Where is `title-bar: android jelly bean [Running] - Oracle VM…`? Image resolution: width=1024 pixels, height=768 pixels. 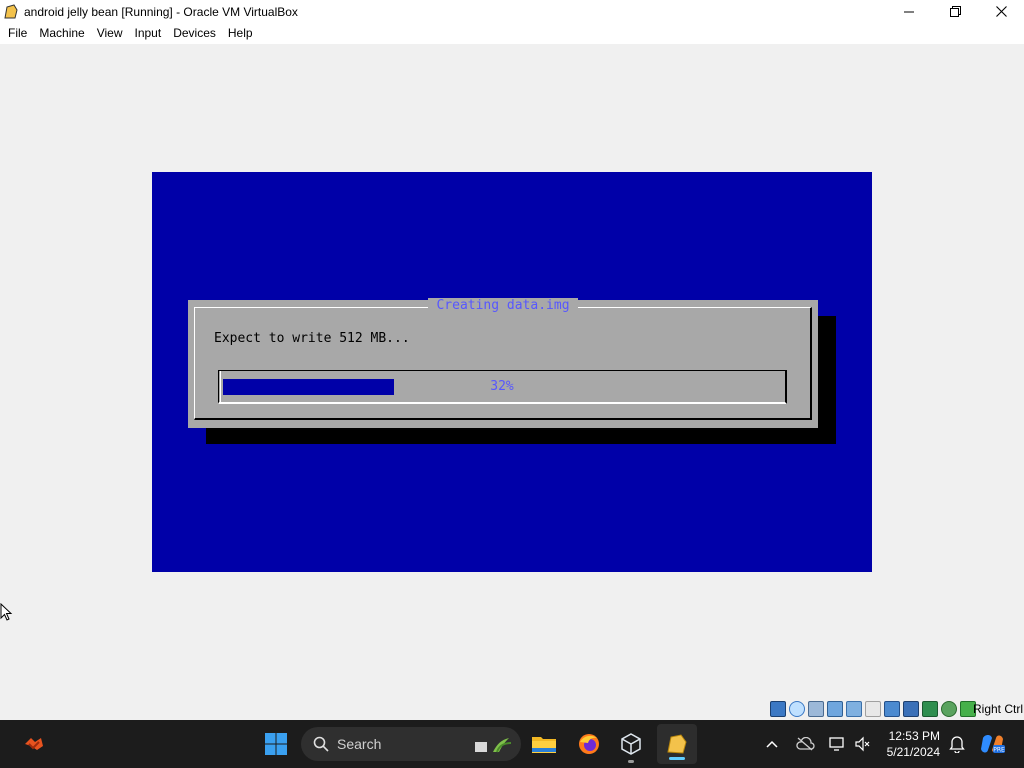 title-bar: android jelly bean [Running] - Oracle VM… is located at coordinates (512, 11).